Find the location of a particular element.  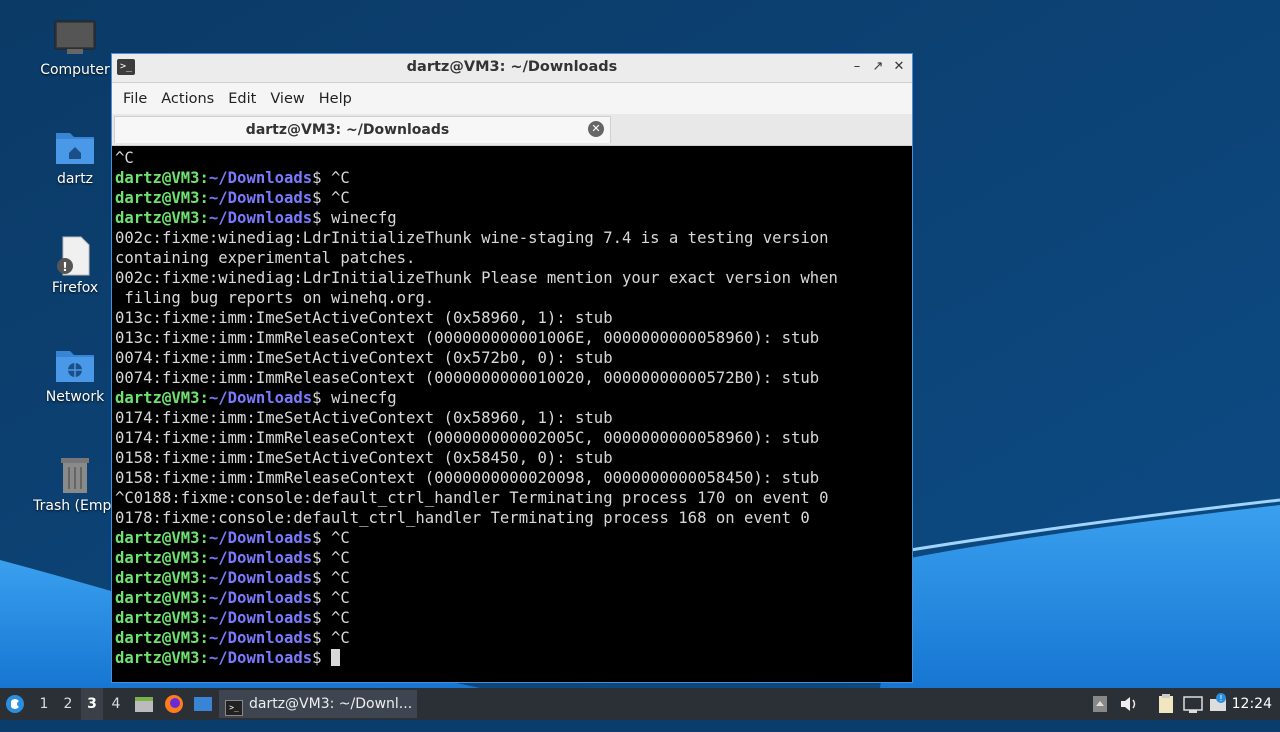

tray-arrow is located at coordinates (1100, 704).